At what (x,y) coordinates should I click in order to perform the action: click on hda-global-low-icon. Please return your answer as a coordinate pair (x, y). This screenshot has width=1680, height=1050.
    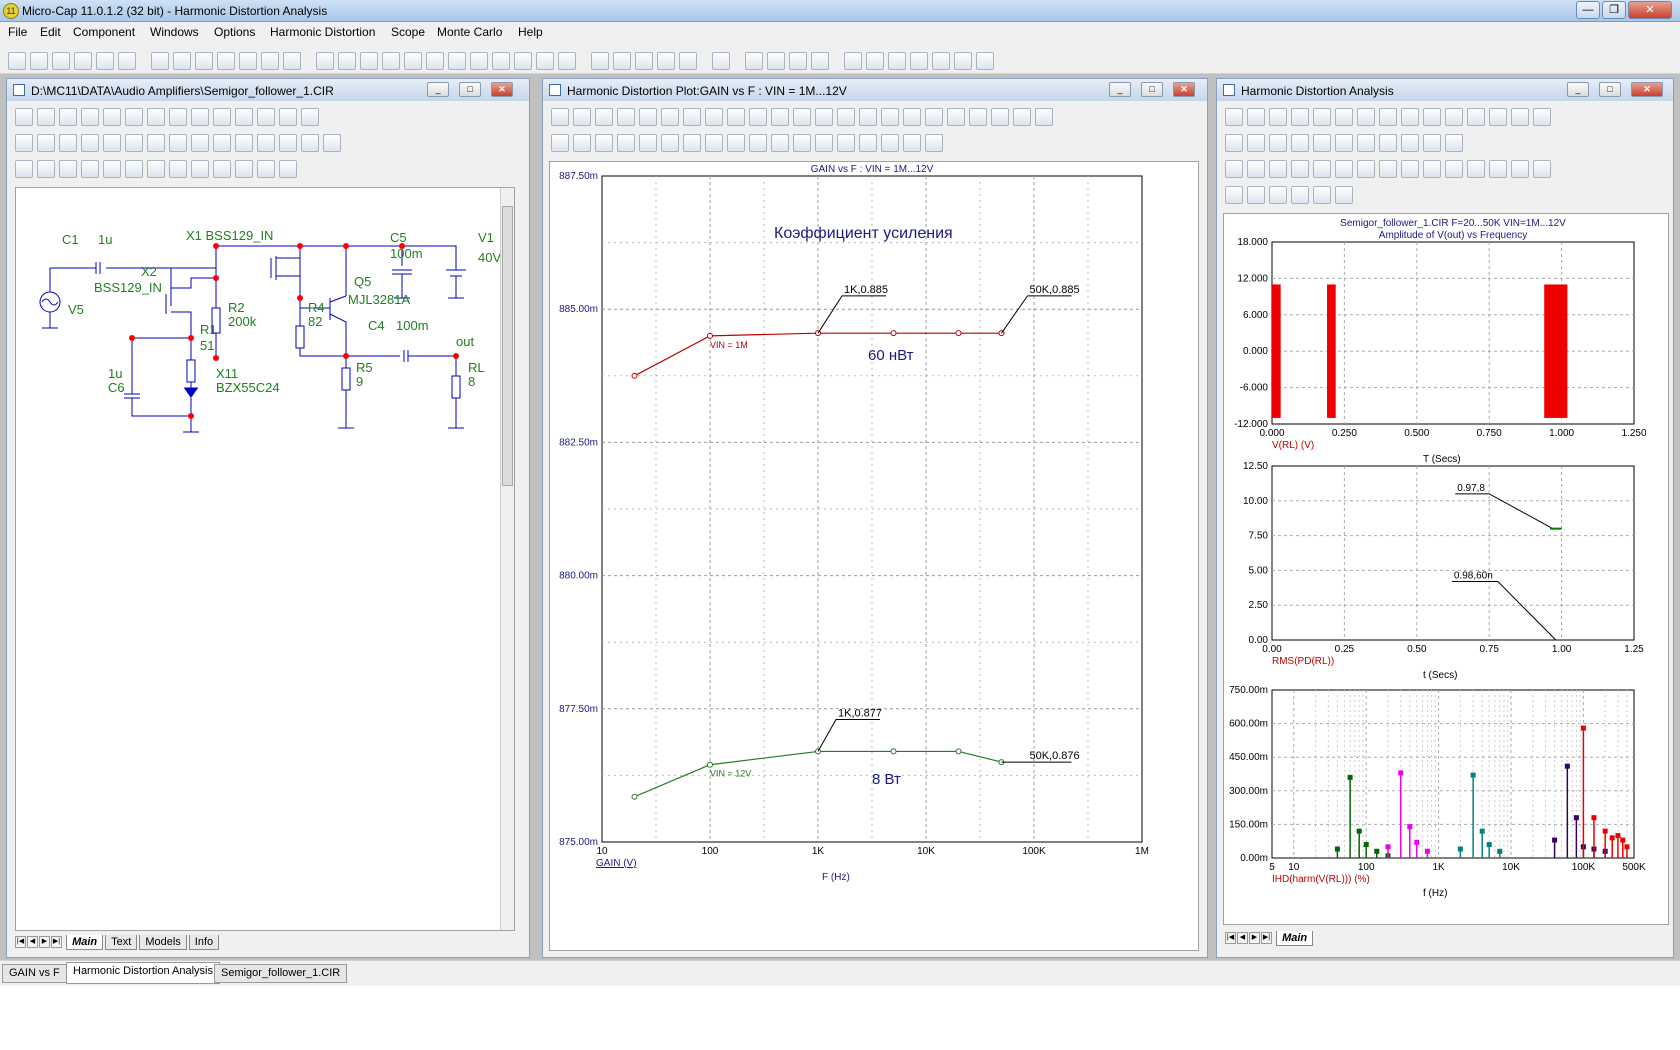
    Looking at the image, I should click on (1410, 169).